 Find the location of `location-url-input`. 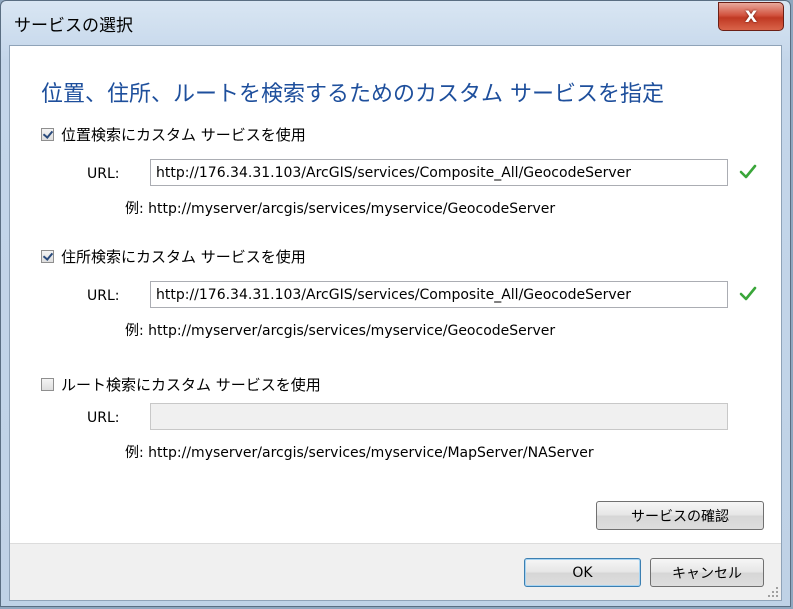

location-url-input is located at coordinates (439, 172).